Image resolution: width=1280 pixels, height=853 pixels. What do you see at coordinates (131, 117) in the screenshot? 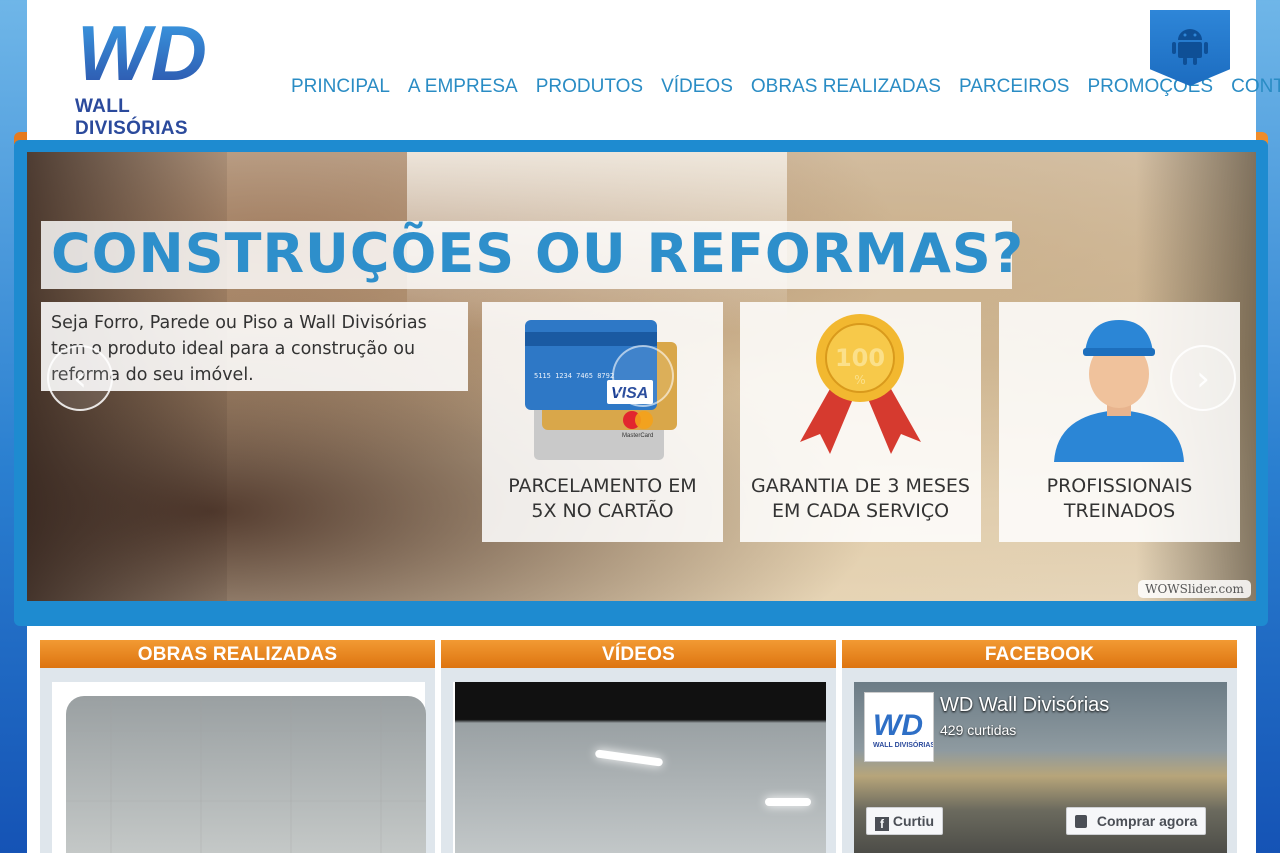
I see `brand-name: WALL DIVISÓRIAS` at bounding box center [131, 117].